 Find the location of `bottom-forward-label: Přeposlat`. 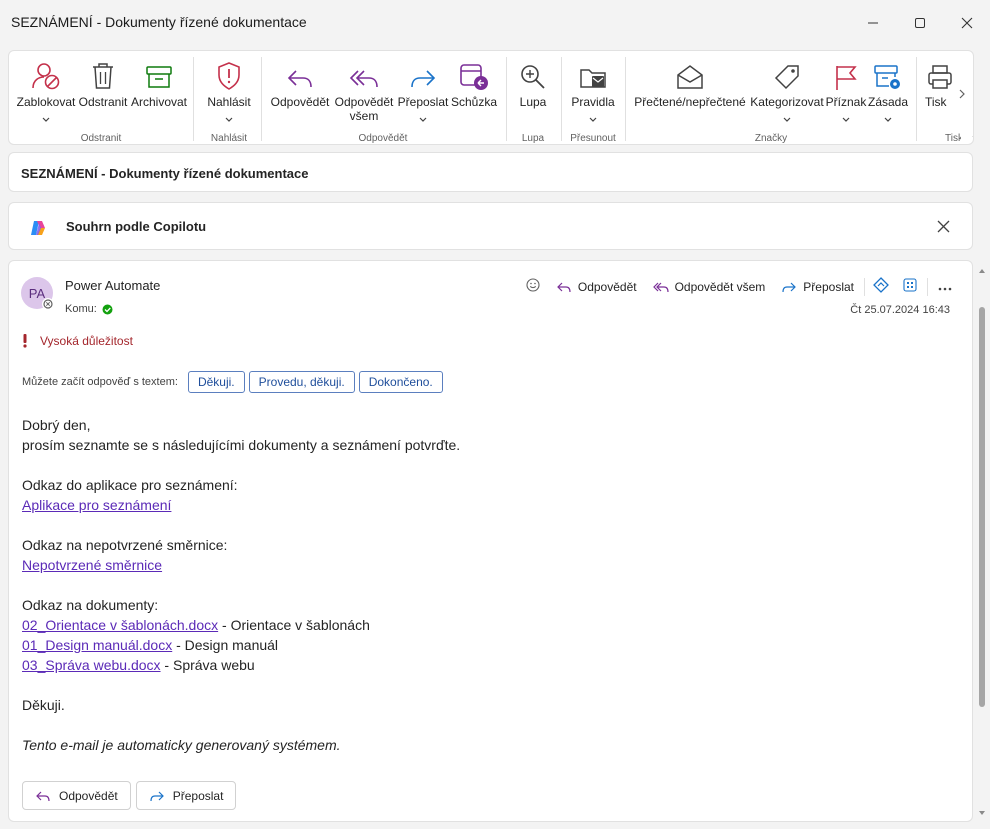

bottom-forward-label: Přeposlat is located at coordinates (198, 795).